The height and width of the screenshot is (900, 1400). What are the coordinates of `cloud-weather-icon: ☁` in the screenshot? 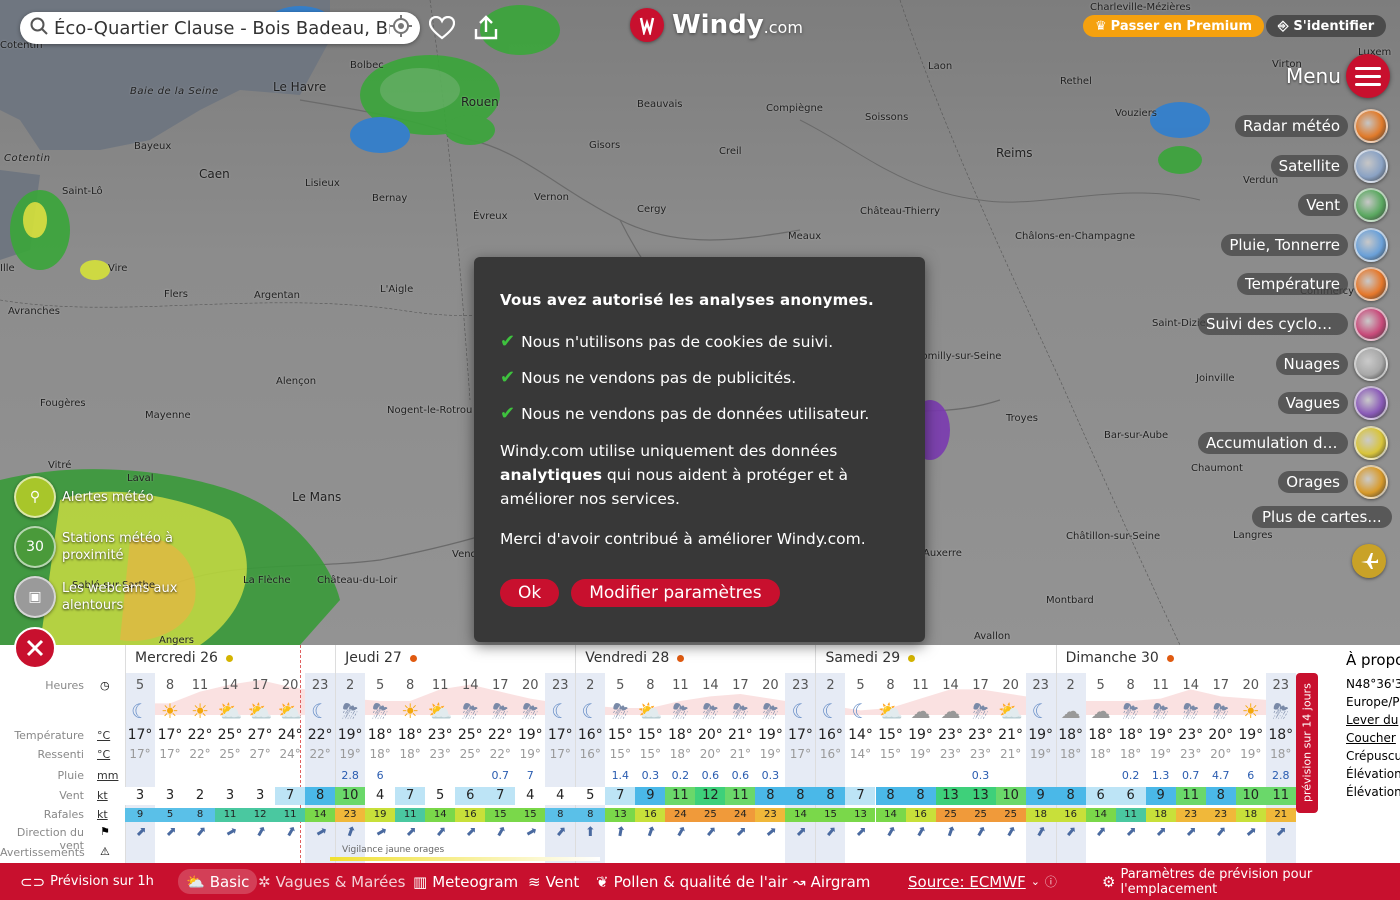 It's located at (1070, 711).